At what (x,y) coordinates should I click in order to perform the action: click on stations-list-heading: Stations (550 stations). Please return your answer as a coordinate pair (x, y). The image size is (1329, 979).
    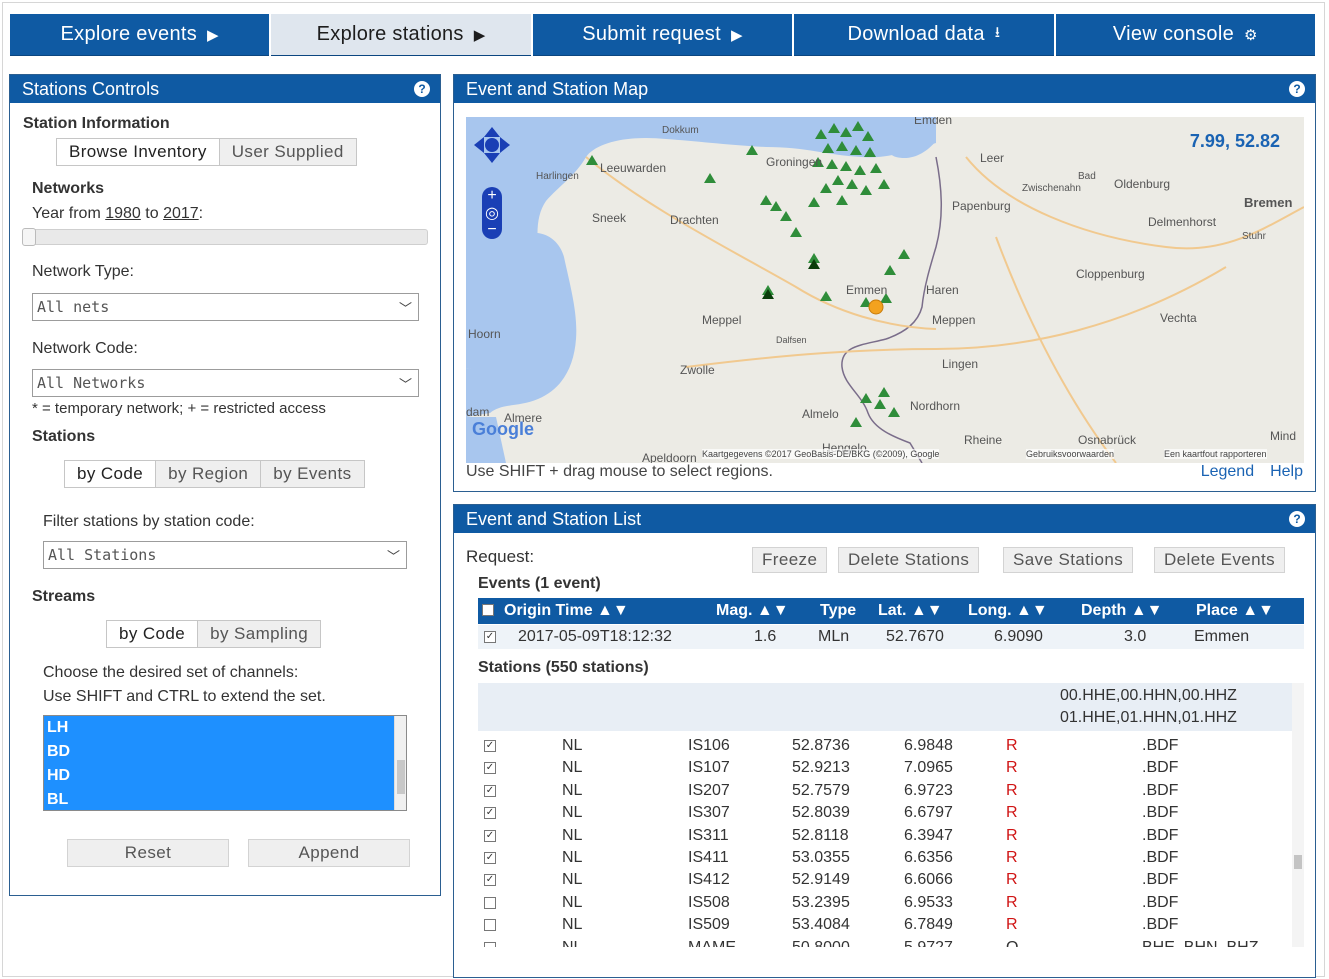
    Looking at the image, I should click on (563, 667).